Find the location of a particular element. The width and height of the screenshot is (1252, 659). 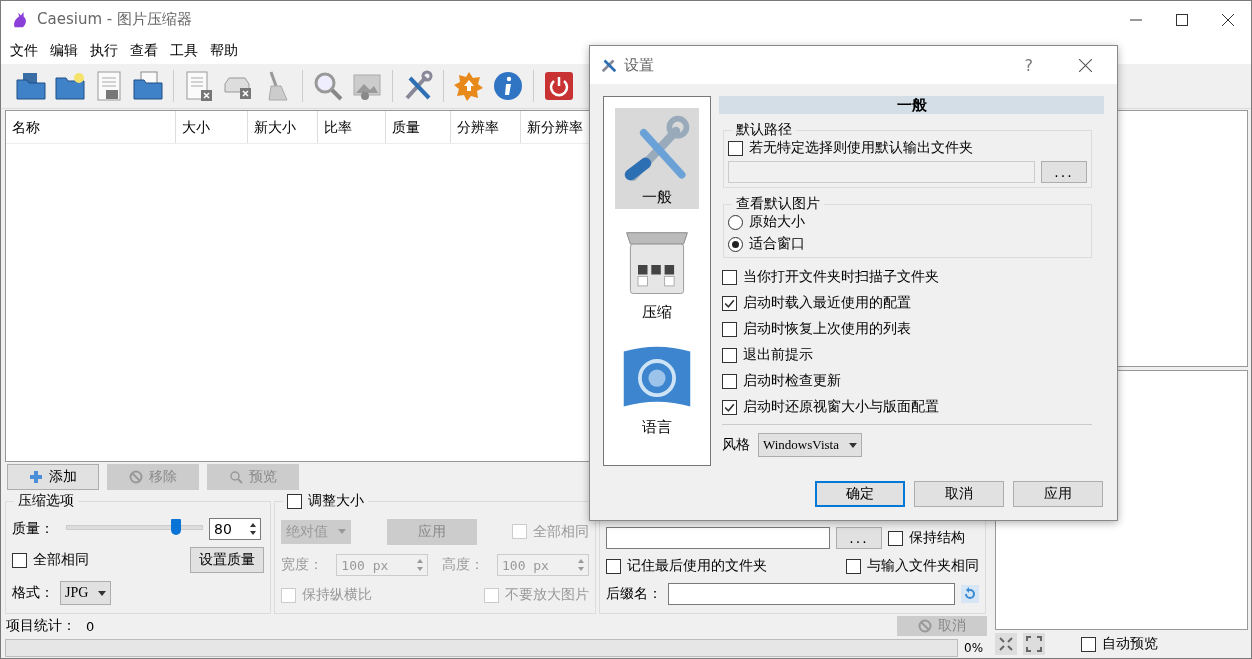

quality-spinbox: 80 is located at coordinates (235, 528).